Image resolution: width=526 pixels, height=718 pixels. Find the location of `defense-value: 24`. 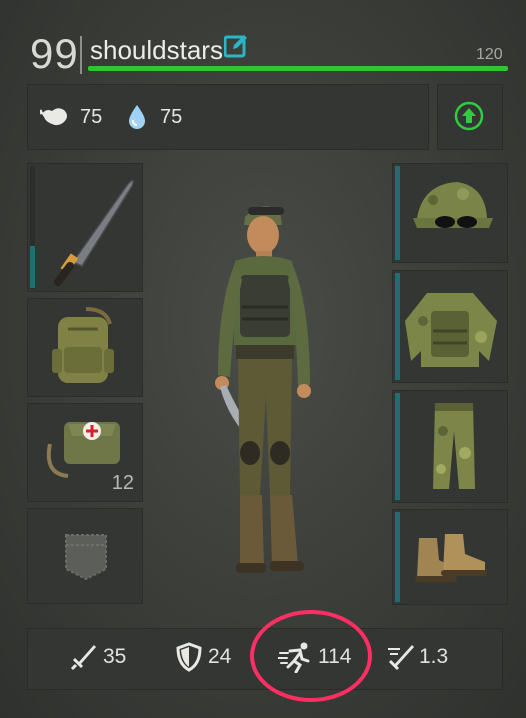

defense-value: 24 is located at coordinates (220, 656).